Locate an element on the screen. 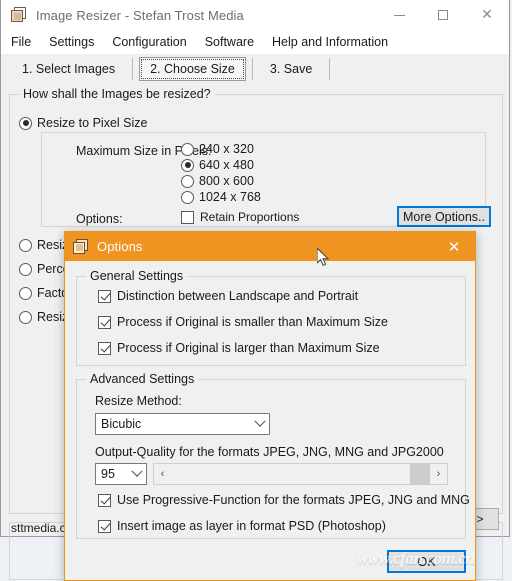 The width and height of the screenshot is (512, 581). radio-resize-to-pixel-size: Resize to Pixel Size is located at coordinates (83, 123).